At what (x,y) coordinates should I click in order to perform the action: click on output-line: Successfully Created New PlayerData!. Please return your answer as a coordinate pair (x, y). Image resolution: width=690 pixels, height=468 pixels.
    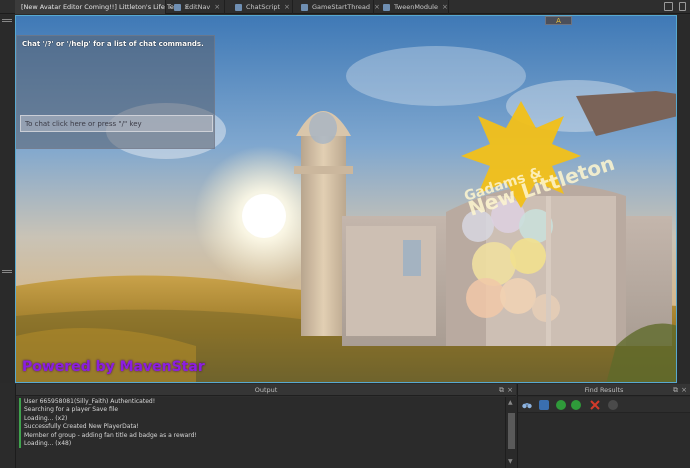
    Looking at the image, I should click on (262, 427).